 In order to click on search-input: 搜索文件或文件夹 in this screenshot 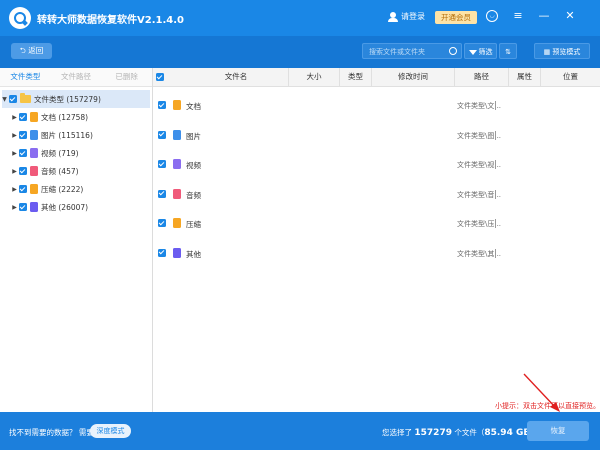, I will do `click(412, 51)`.